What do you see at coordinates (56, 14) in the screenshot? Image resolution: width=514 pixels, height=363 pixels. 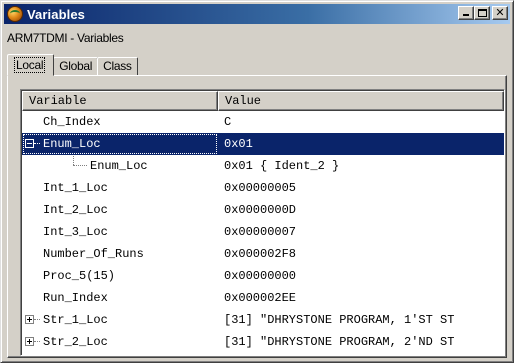 I see `window-title: Variables` at bounding box center [56, 14].